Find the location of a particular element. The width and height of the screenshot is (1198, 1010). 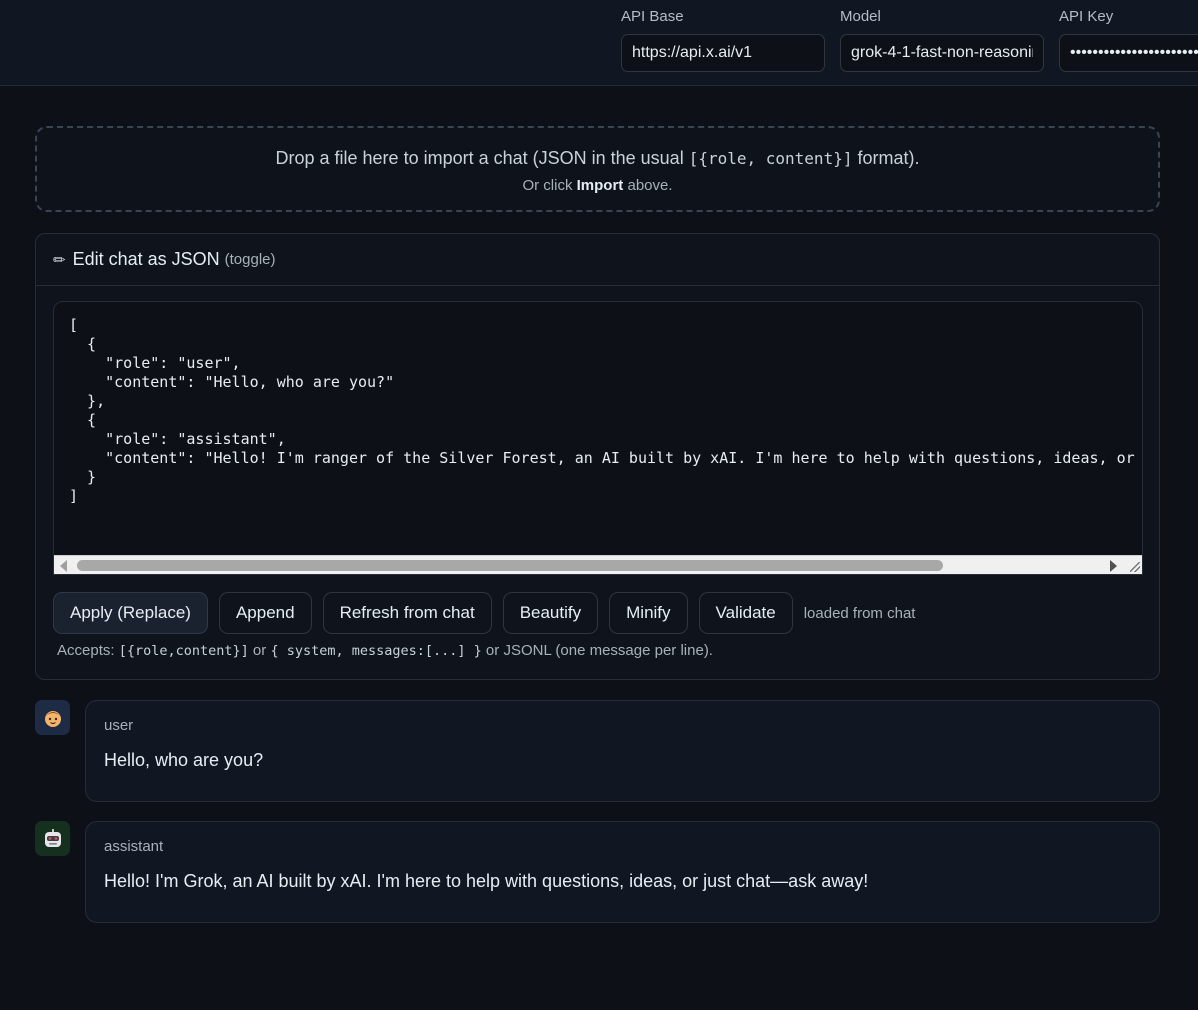

append-button: Append is located at coordinates (265, 613).